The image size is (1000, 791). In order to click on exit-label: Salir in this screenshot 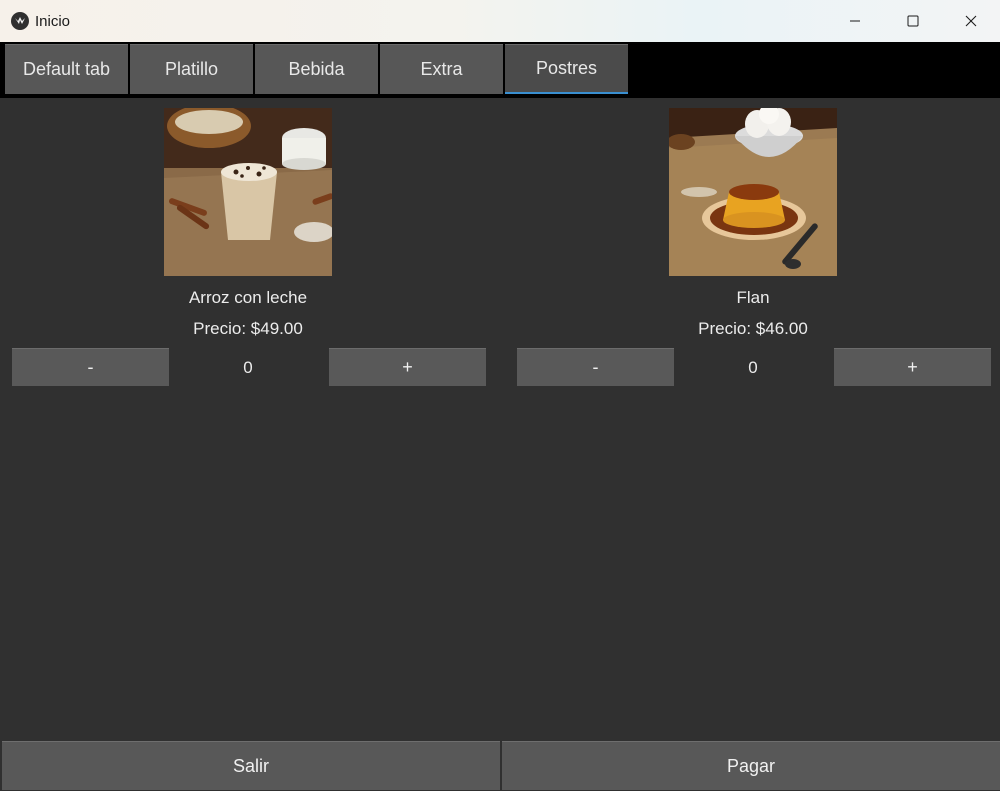, I will do `click(250, 765)`.